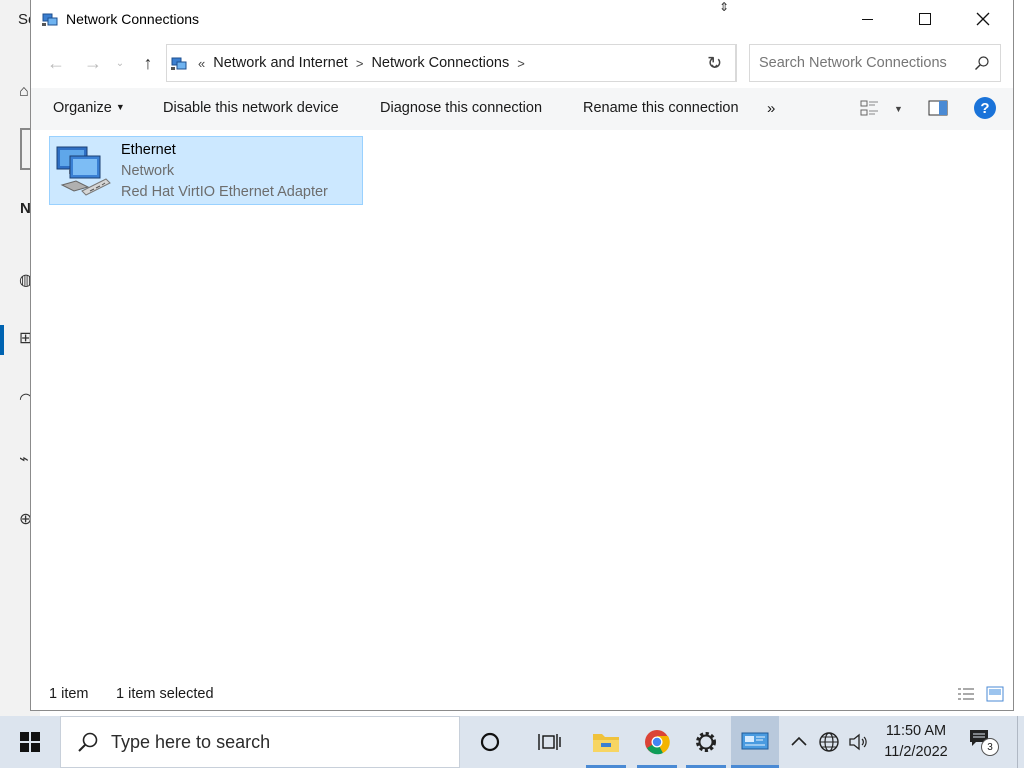 The width and height of the screenshot is (1024, 768). What do you see at coordinates (966, 694) in the screenshot?
I see `details-view-icon` at bounding box center [966, 694].